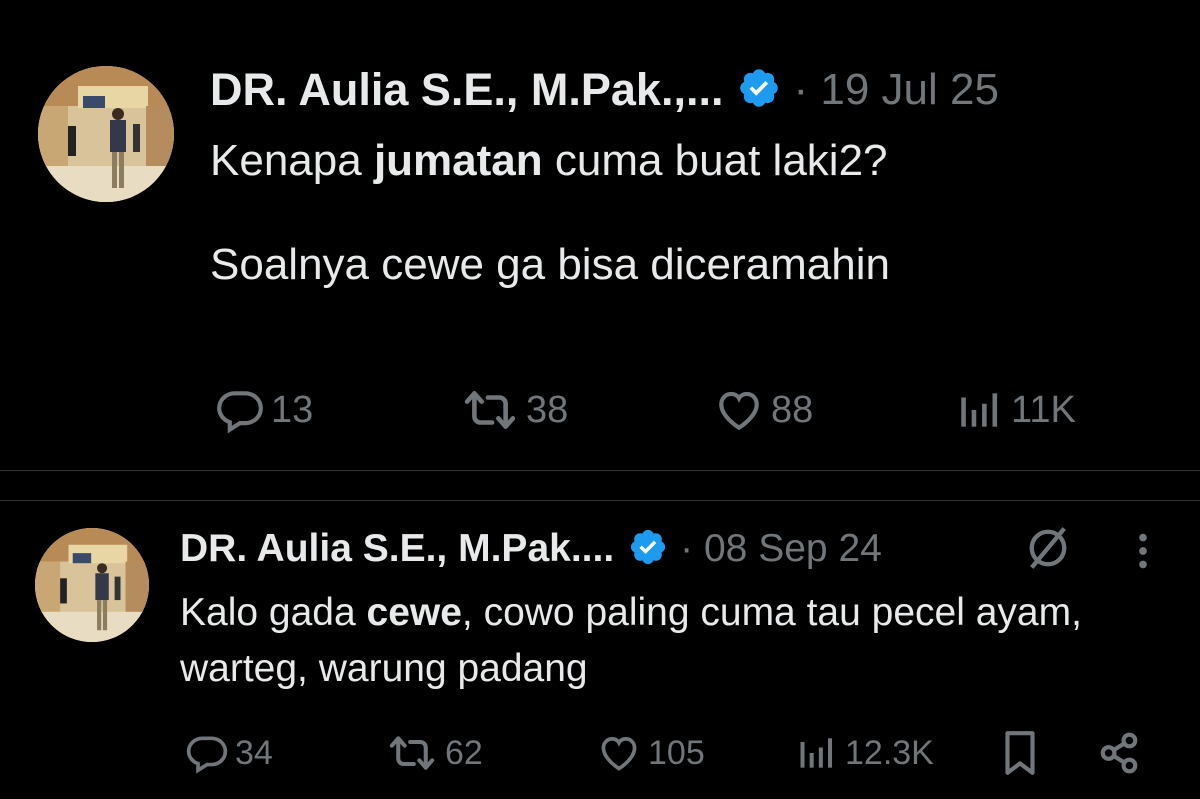  I want to click on tweet-date: · 08 Sep 24, so click(781, 549).